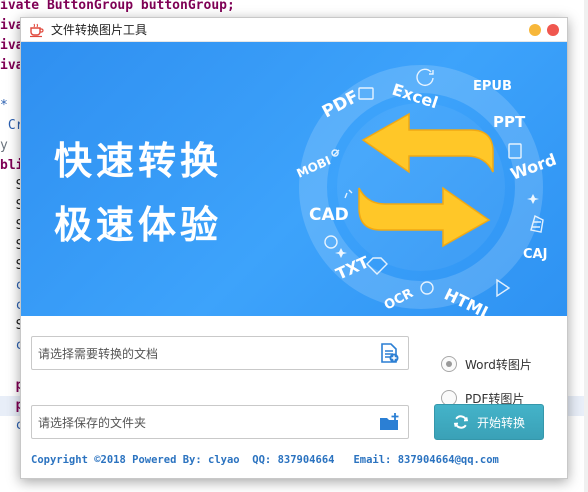 This screenshot has width=588, height=492. What do you see at coordinates (426, 460) in the screenshot?
I see `email-text: Email: 837904664@qq.com` at bounding box center [426, 460].